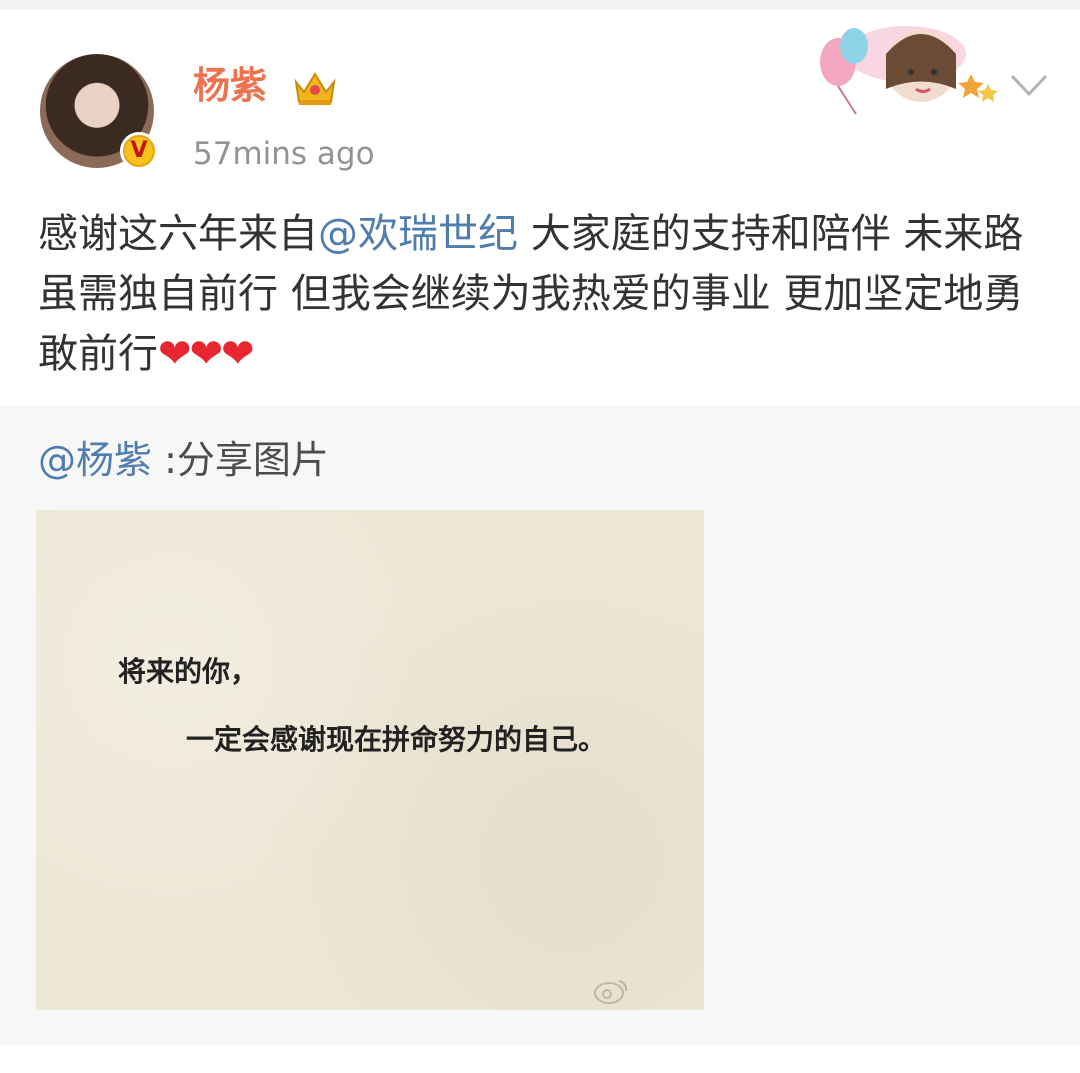 The image size is (1080, 1073). I want to click on mention-link: @欢瑞世纪, so click(418, 234).